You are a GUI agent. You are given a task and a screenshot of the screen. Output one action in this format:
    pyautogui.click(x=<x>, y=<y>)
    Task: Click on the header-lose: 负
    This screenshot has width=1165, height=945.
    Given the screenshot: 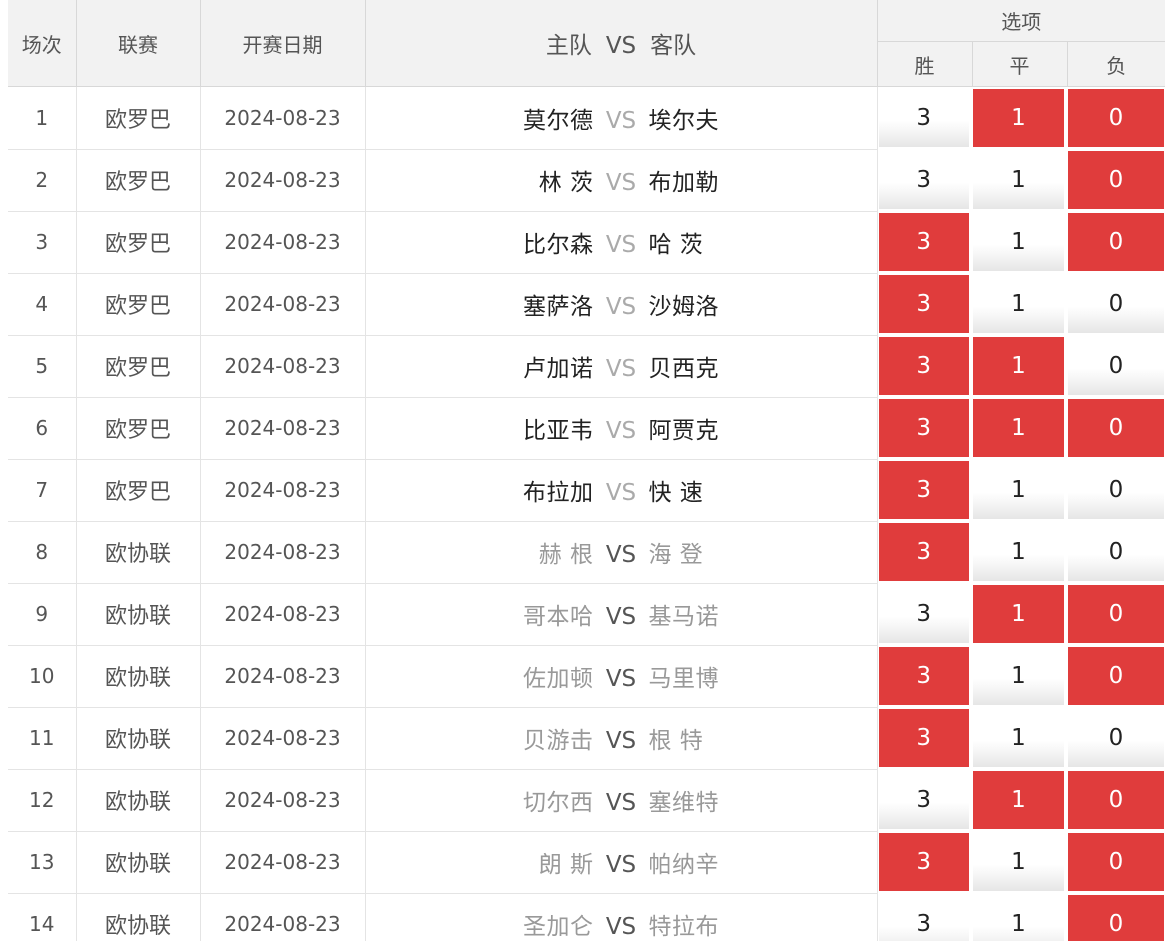 What is the action you would take?
    pyautogui.click(x=1116, y=64)
    